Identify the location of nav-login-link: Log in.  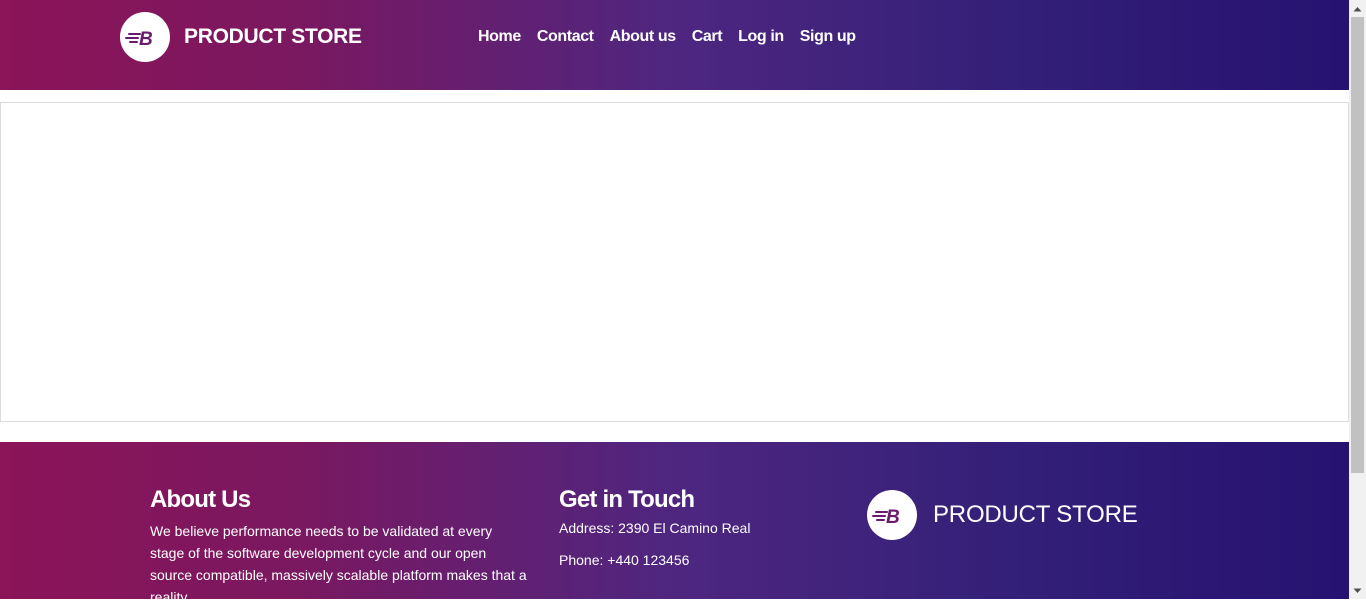
(761, 37).